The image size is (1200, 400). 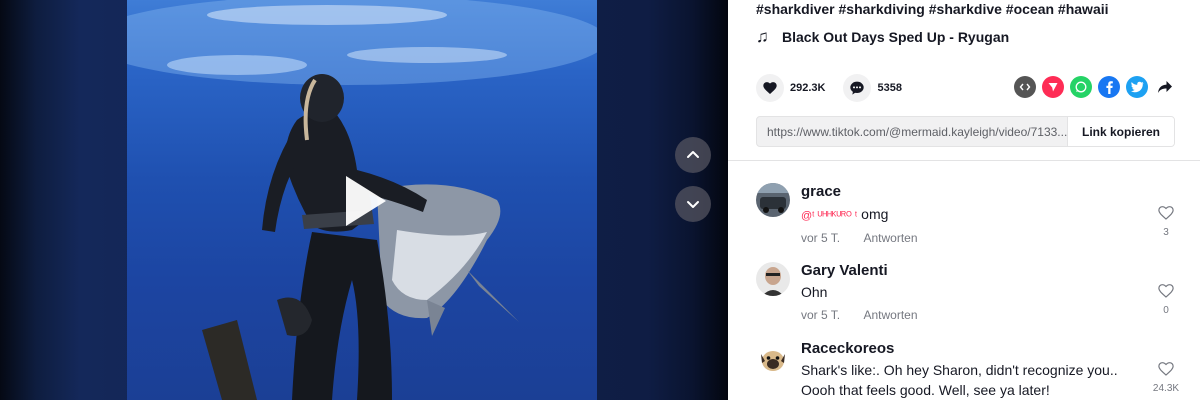 What do you see at coordinates (1166, 232) in the screenshot?
I see `comment-like-count: 3` at bounding box center [1166, 232].